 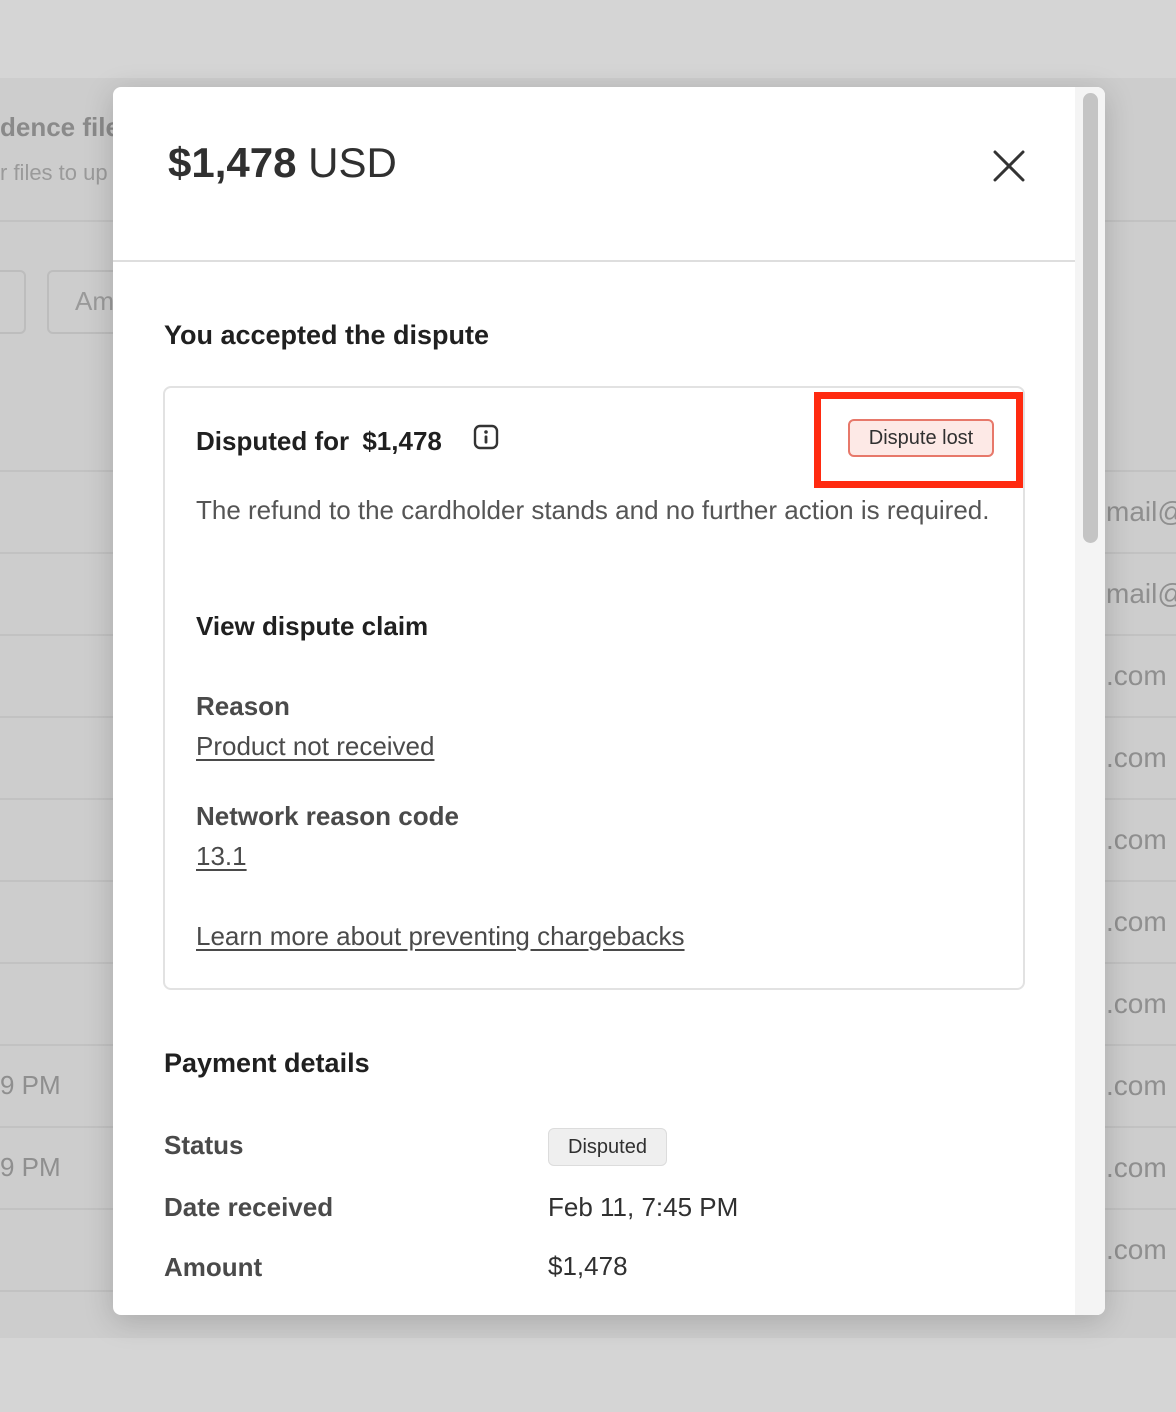 What do you see at coordinates (607, 1147) in the screenshot?
I see `payment-status-badge: Disputed` at bounding box center [607, 1147].